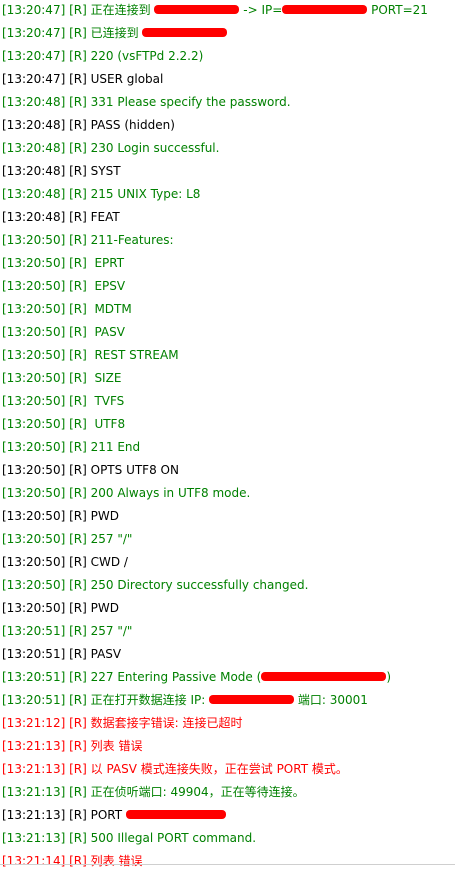  Describe the element at coordinates (107, 401) in the screenshot. I see `log-message: TVFS` at that location.